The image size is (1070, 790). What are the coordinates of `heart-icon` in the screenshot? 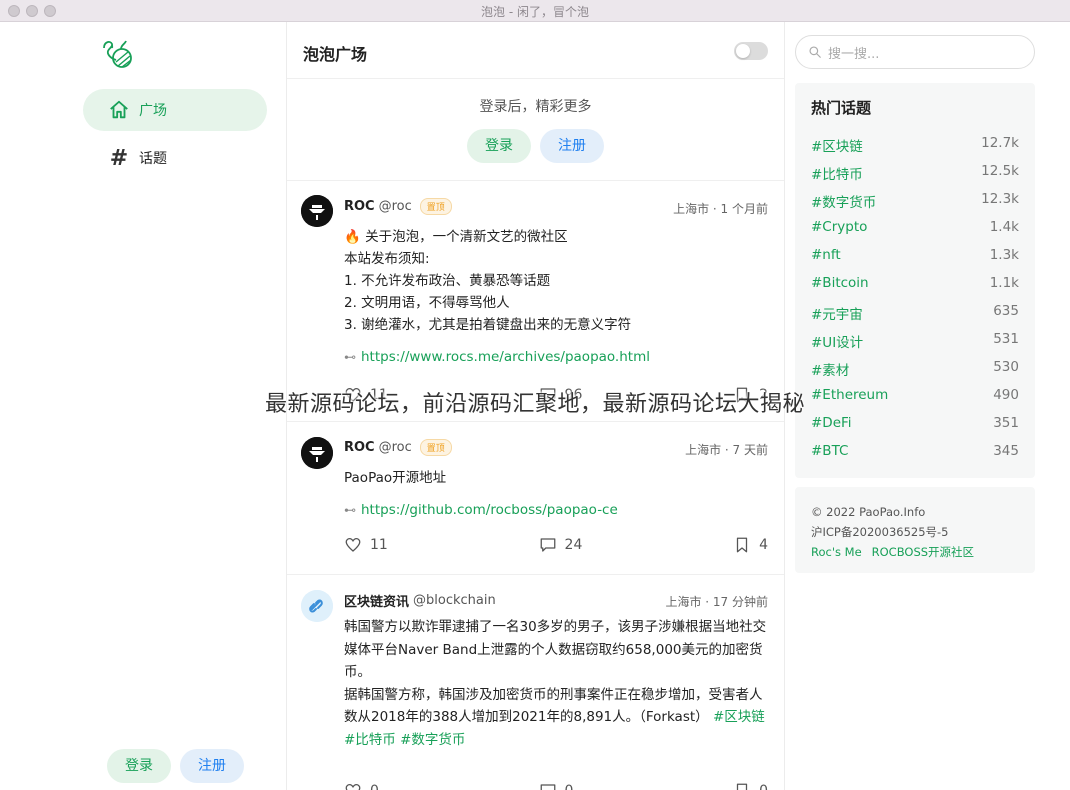 It's located at (353, 786).